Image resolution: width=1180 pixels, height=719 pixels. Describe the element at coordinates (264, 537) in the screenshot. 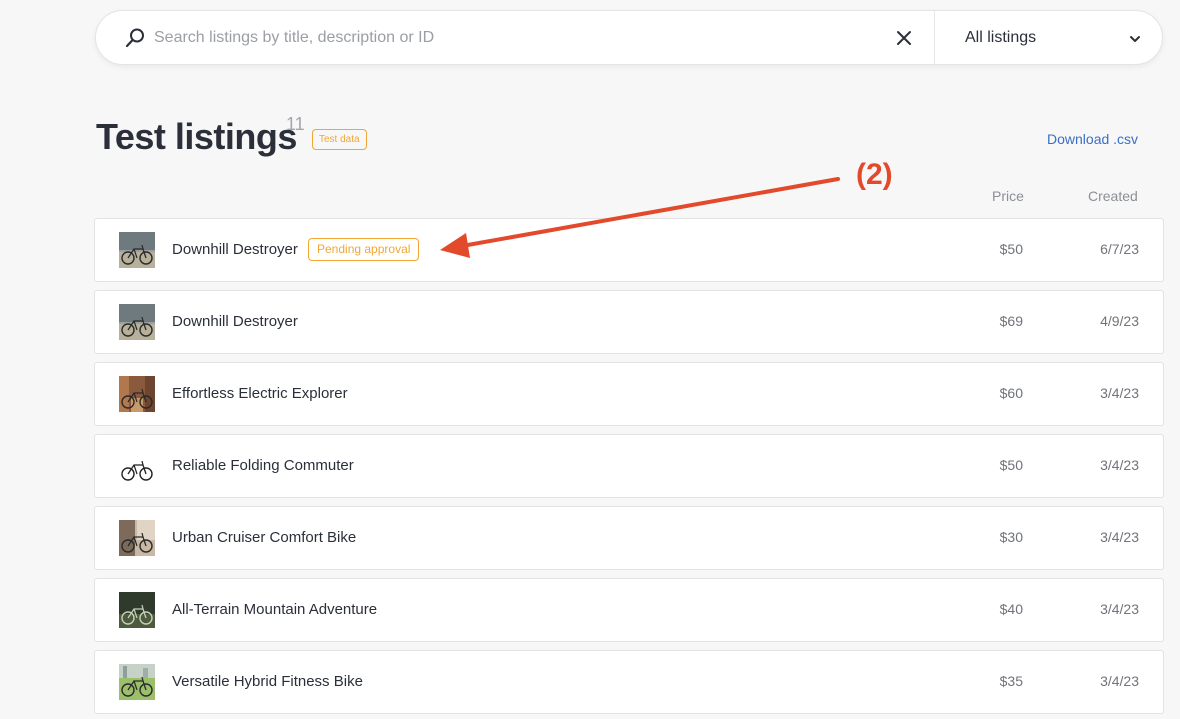

I see `listing-title: Urban Cruiser Comfort Bike` at that location.